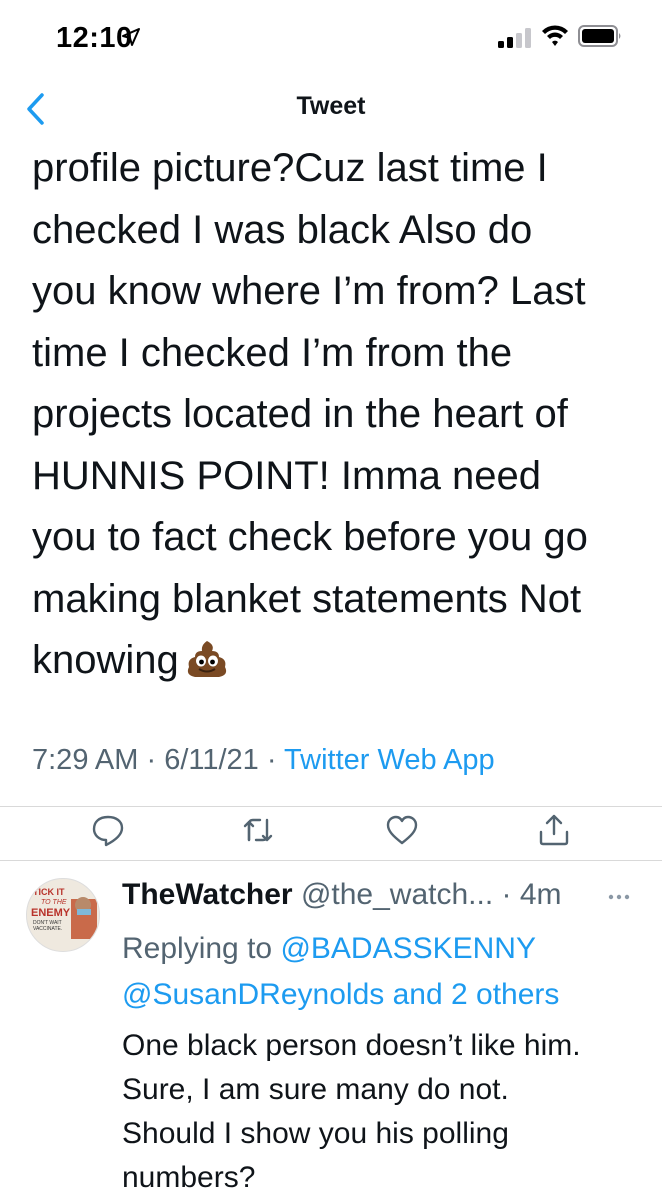 The height and width of the screenshot is (1200, 662). What do you see at coordinates (331, 40) in the screenshot?
I see `status-bar: 12:10` at bounding box center [331, 40].